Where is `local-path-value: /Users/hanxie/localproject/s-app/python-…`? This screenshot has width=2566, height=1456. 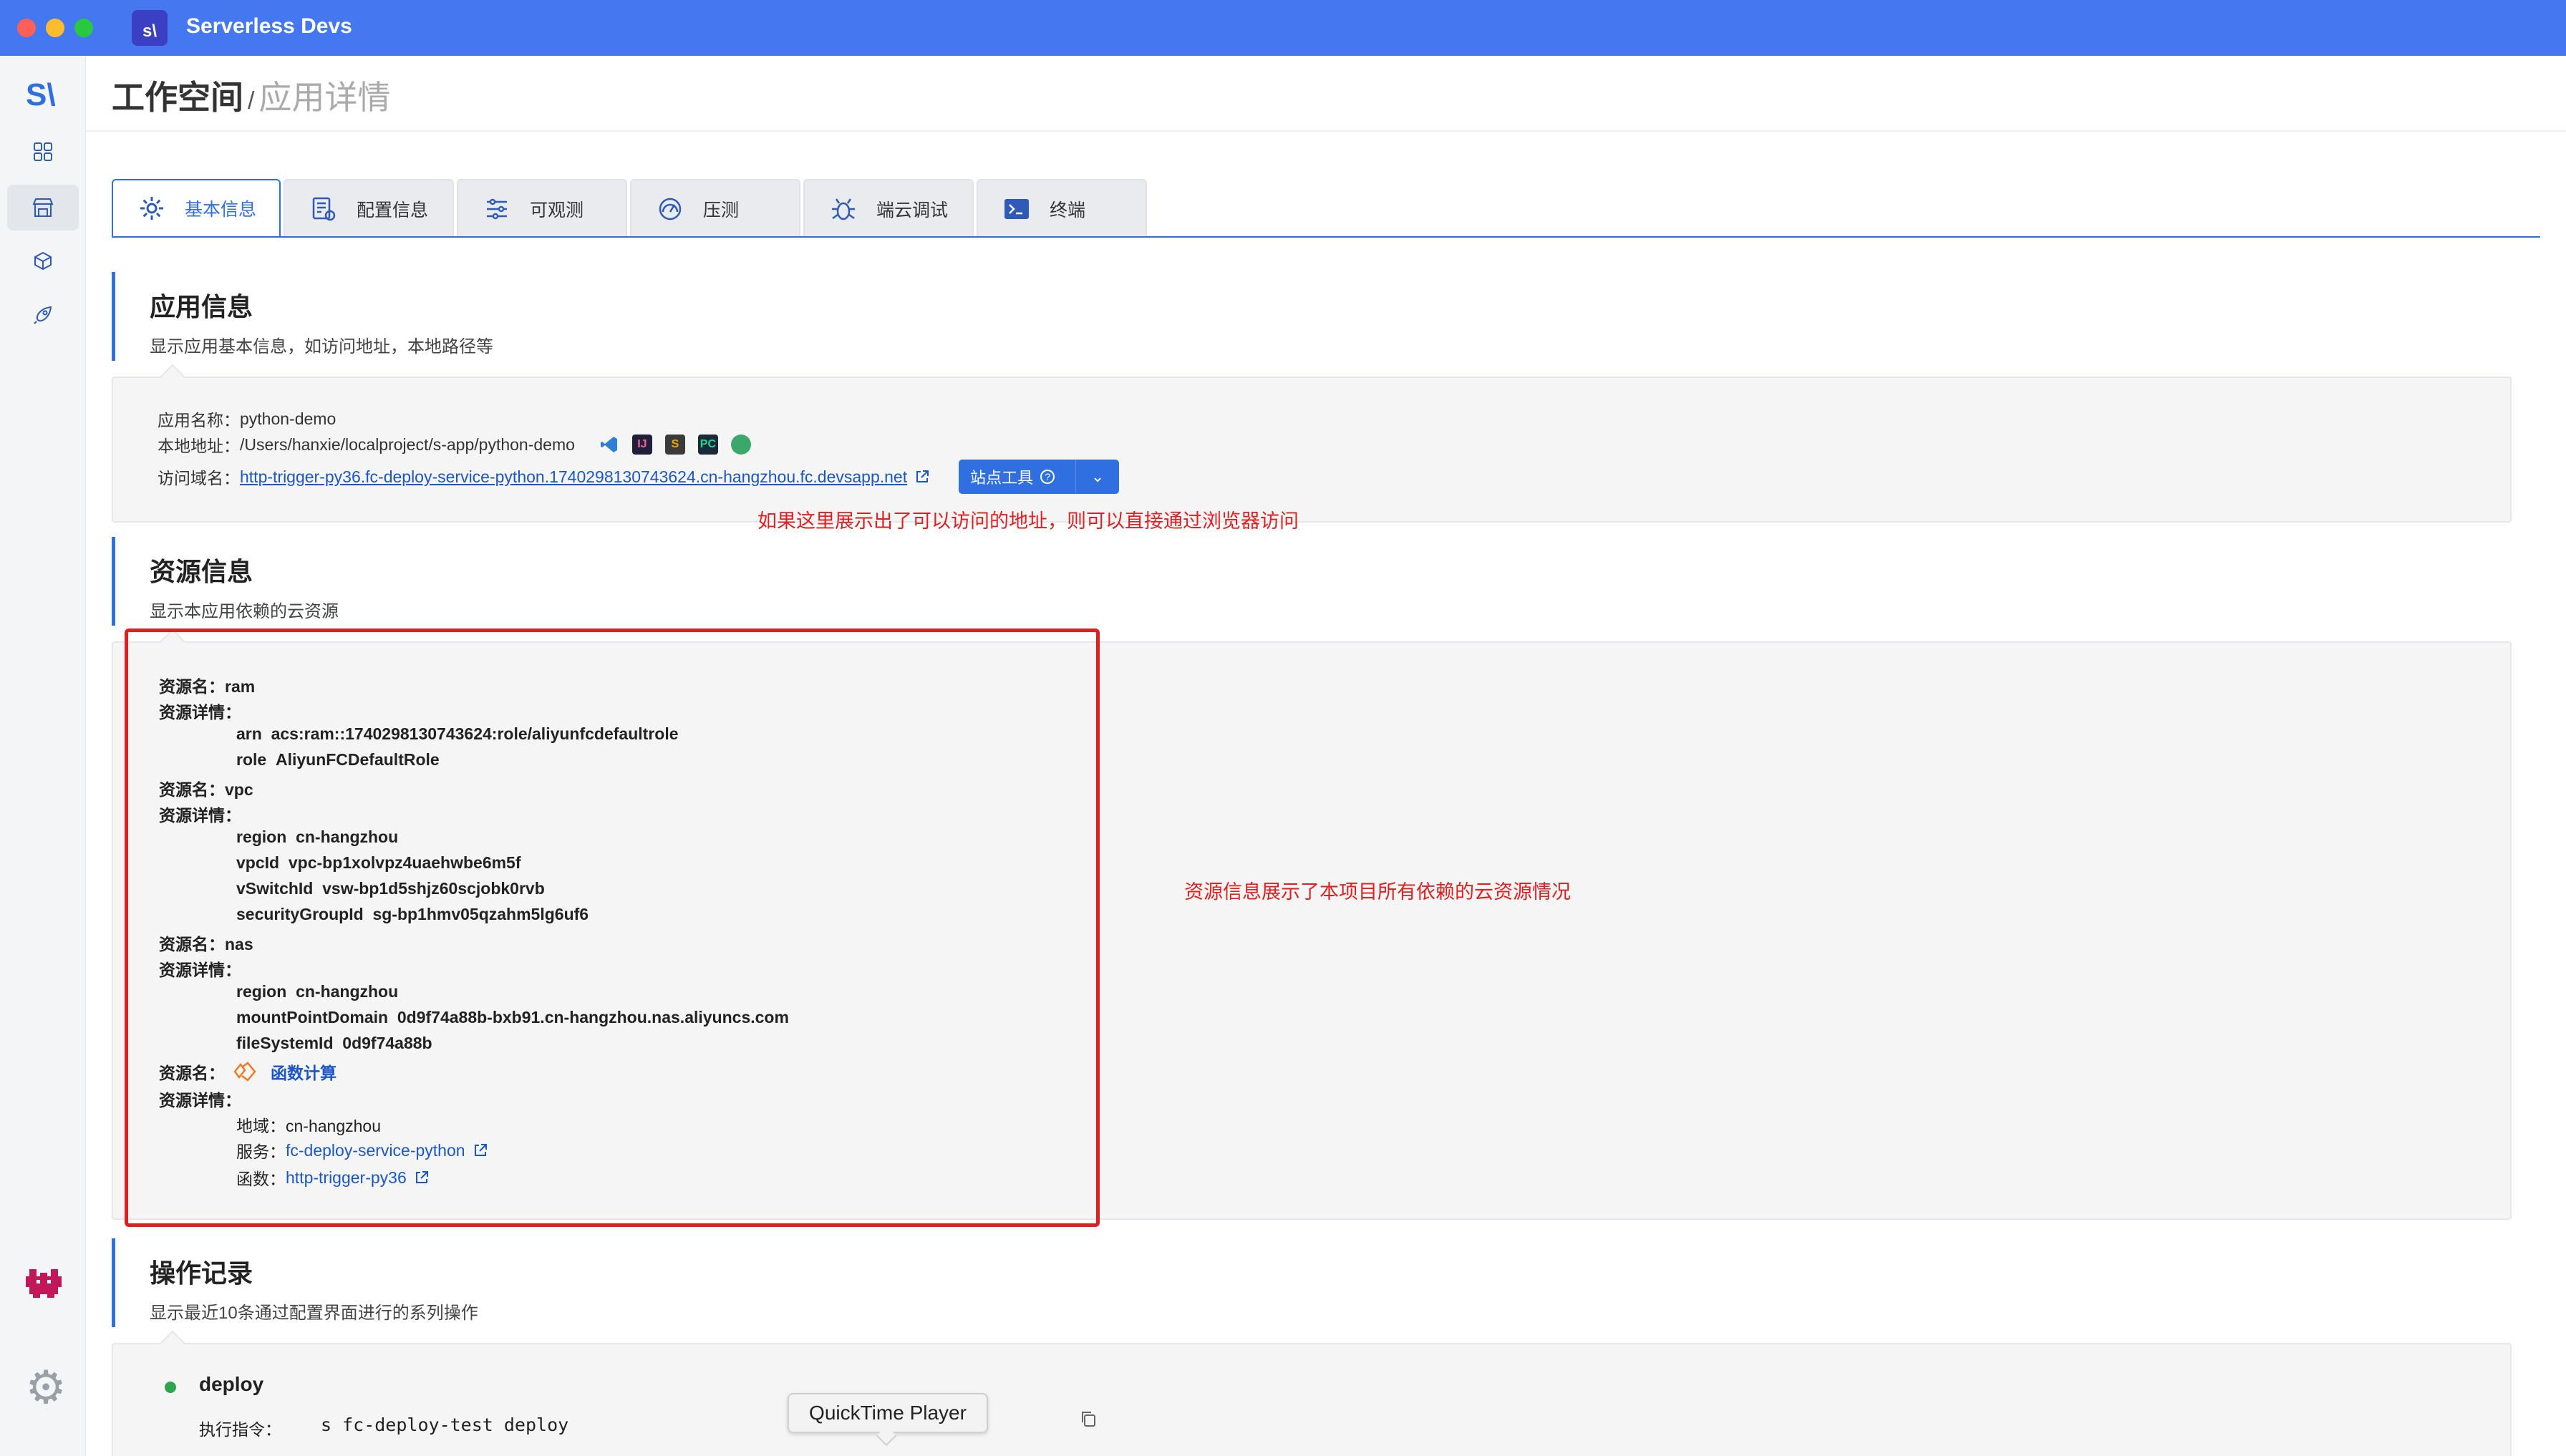 local-path-value: /Users/hanxie/localproject/s-app/python-… is located at coordinates (407, 444).